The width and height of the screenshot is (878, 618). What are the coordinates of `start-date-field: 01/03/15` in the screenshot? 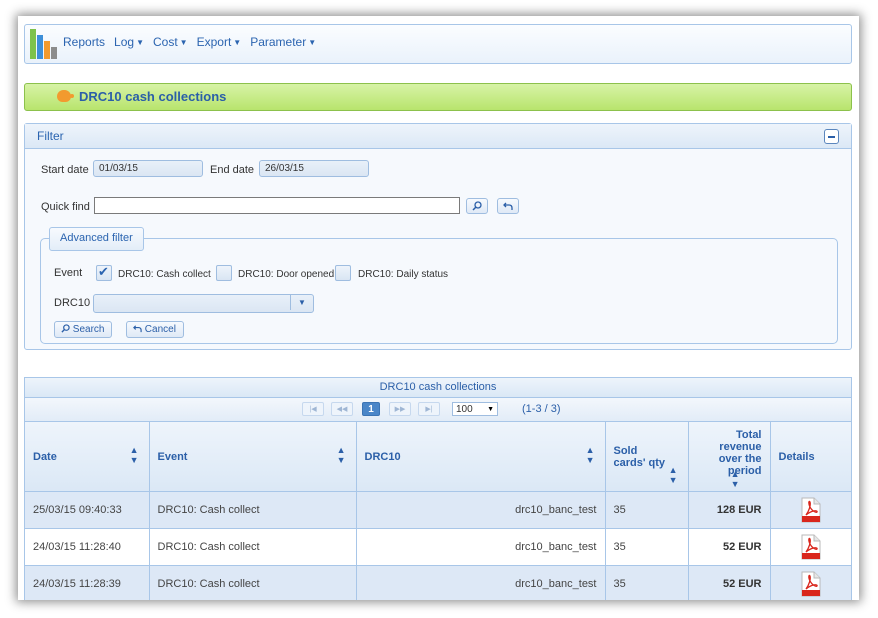 It's located at (148, 168).